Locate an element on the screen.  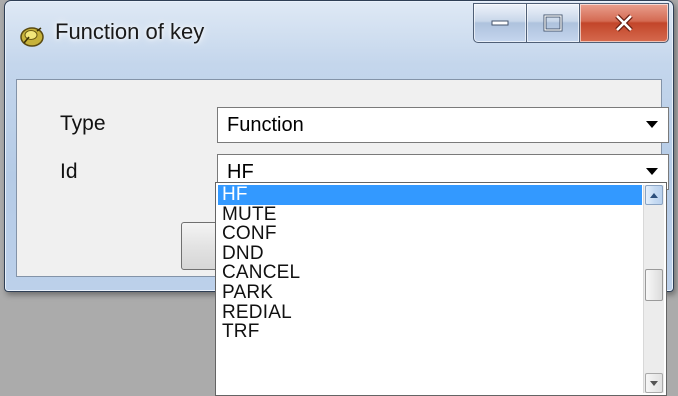
maximize-button is located at coordinates (553, 23).